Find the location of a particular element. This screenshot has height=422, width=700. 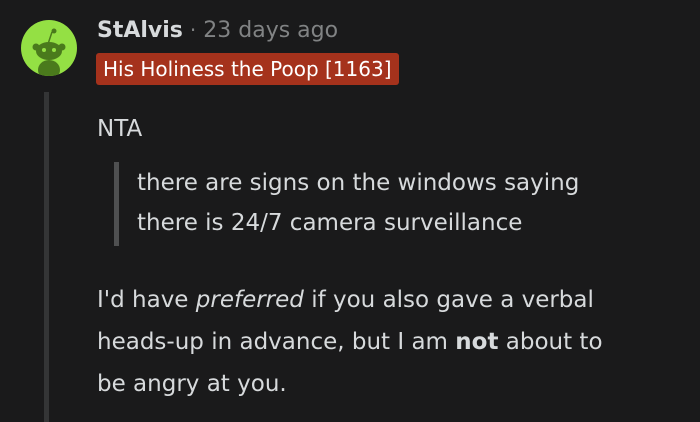

user-avatar is located at coordinates (49, 48).